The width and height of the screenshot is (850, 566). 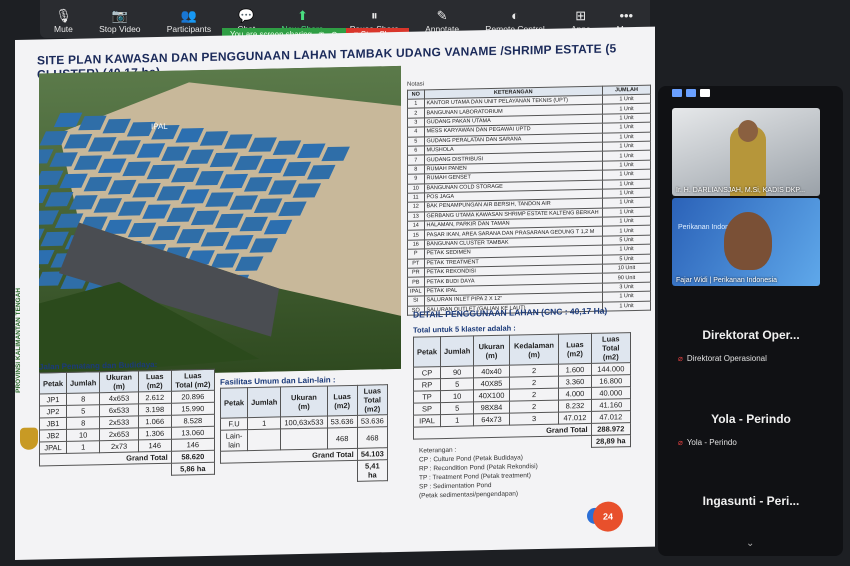 I want to click on legend-cell: 3, so click(x=416, y=123).